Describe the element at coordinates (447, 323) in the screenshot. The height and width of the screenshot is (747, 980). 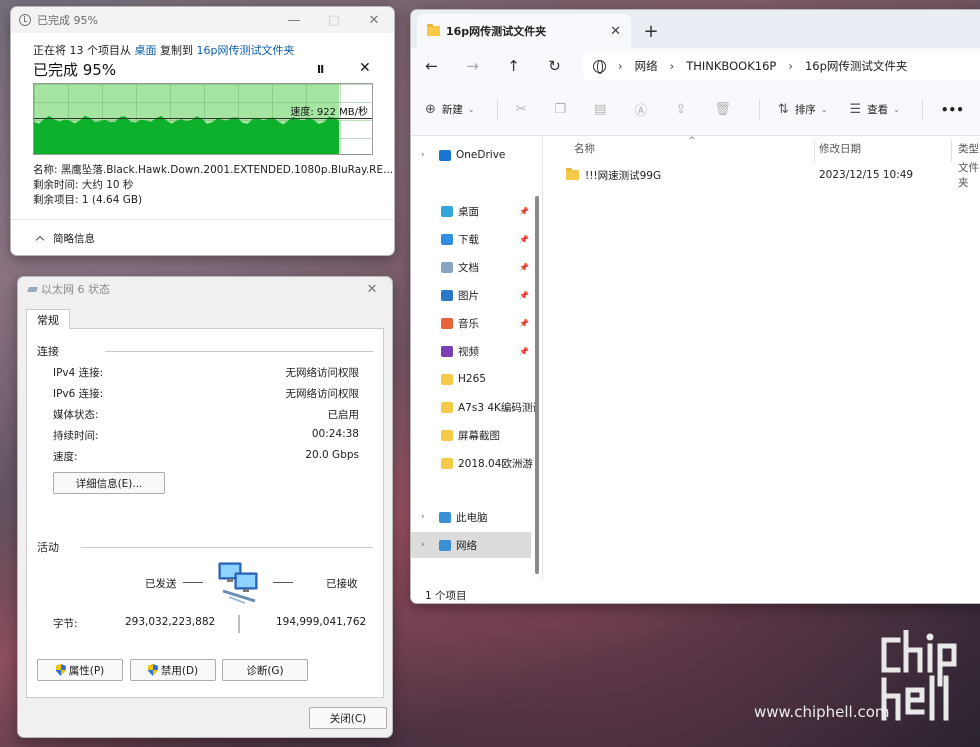
I see `music-icon` at that location.